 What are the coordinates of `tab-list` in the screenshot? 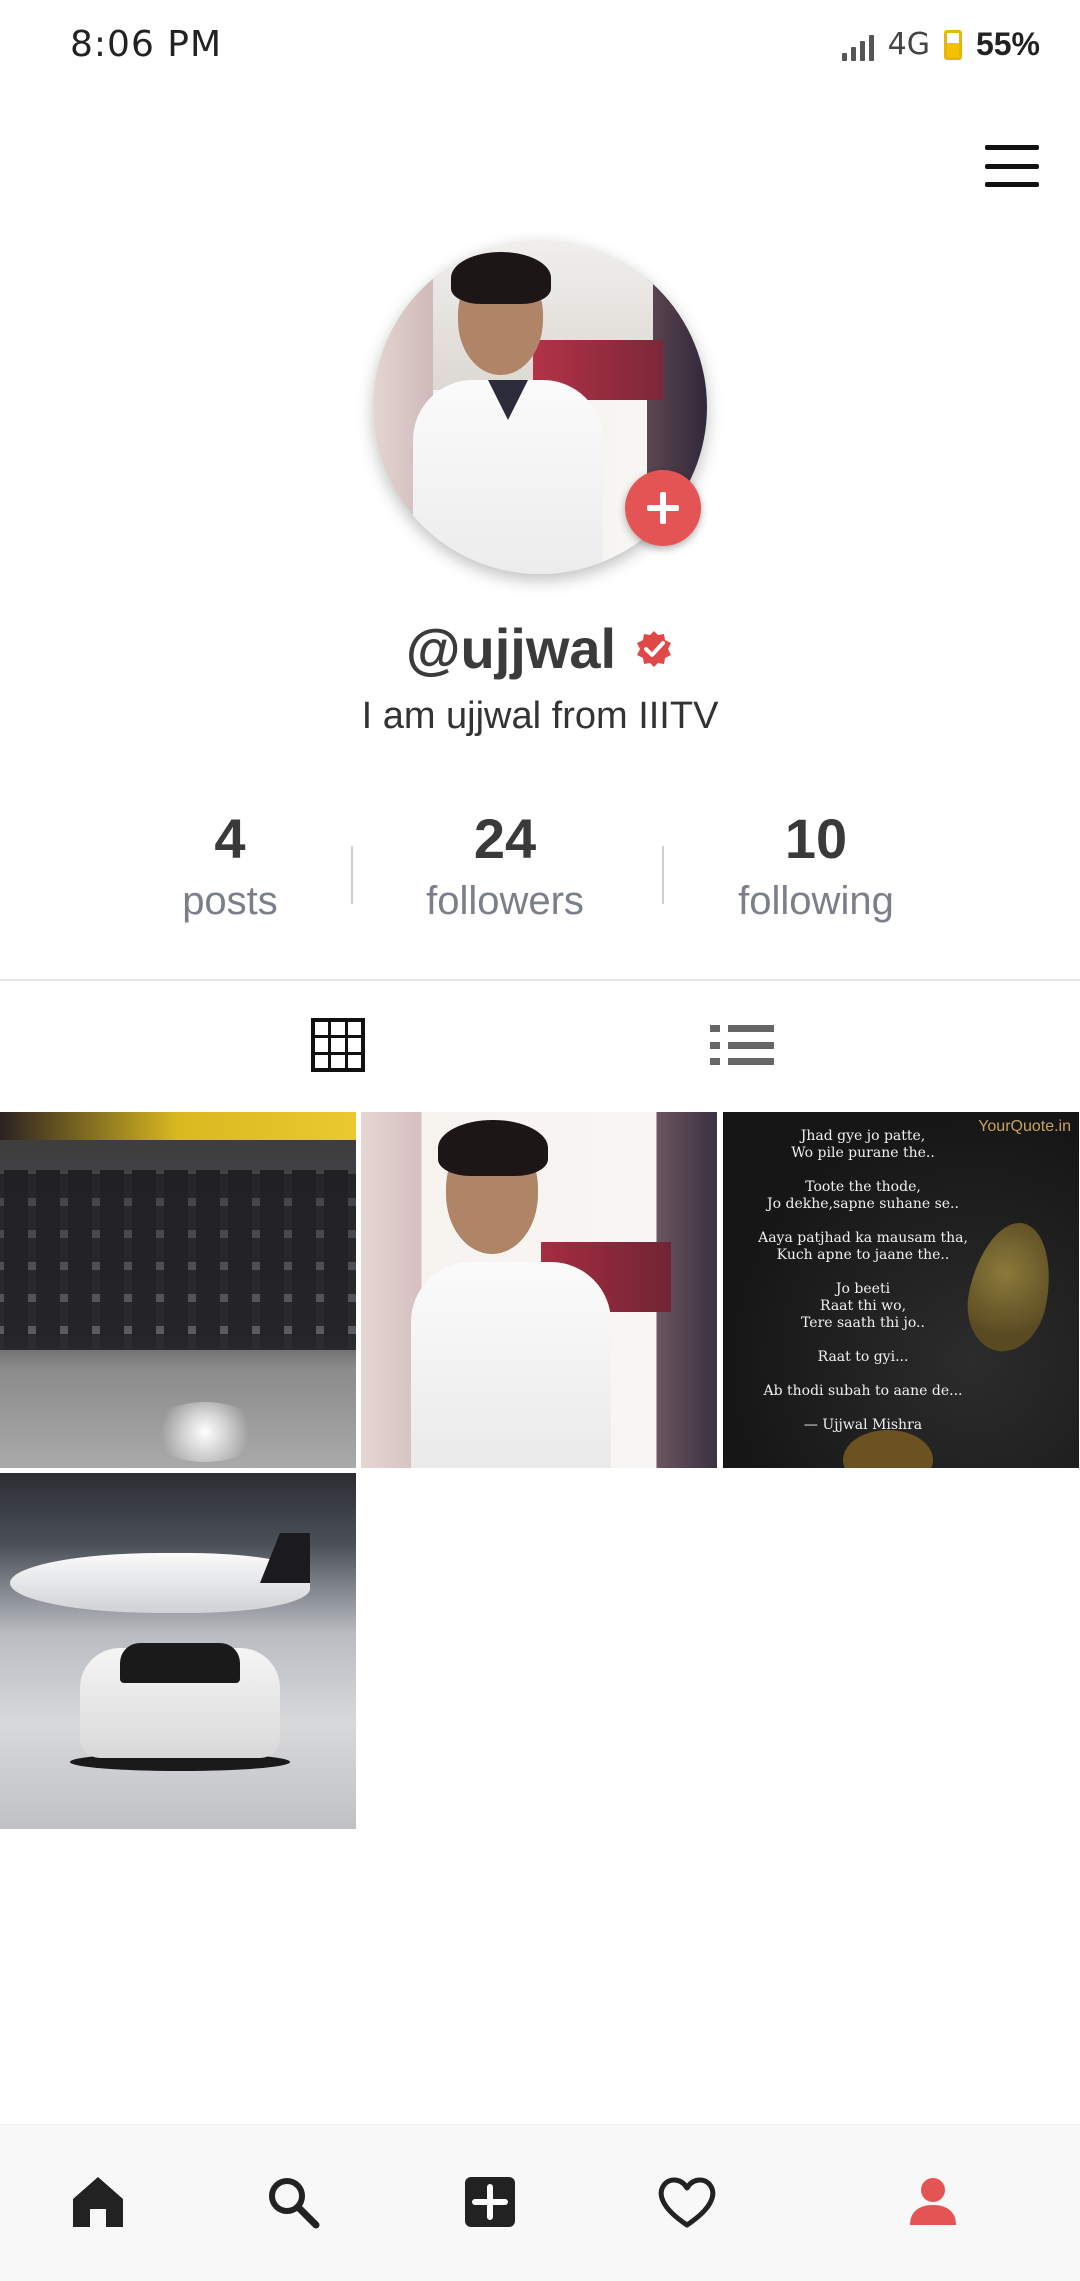 It's located at (742, 1045).